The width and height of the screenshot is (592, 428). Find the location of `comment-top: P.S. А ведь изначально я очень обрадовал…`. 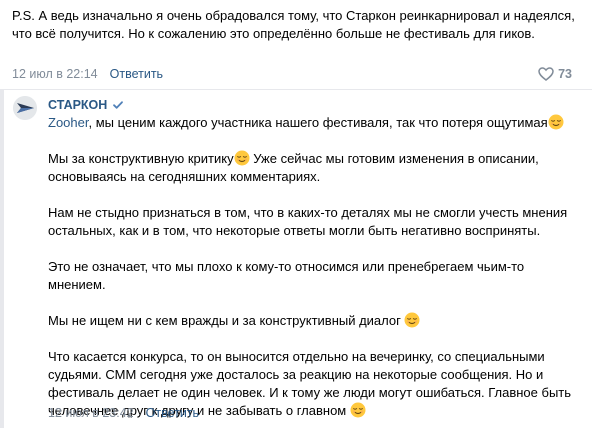

comment-top: P.S. А ведь изначально я очень обрадовал… is located at coordinates (297, 25).